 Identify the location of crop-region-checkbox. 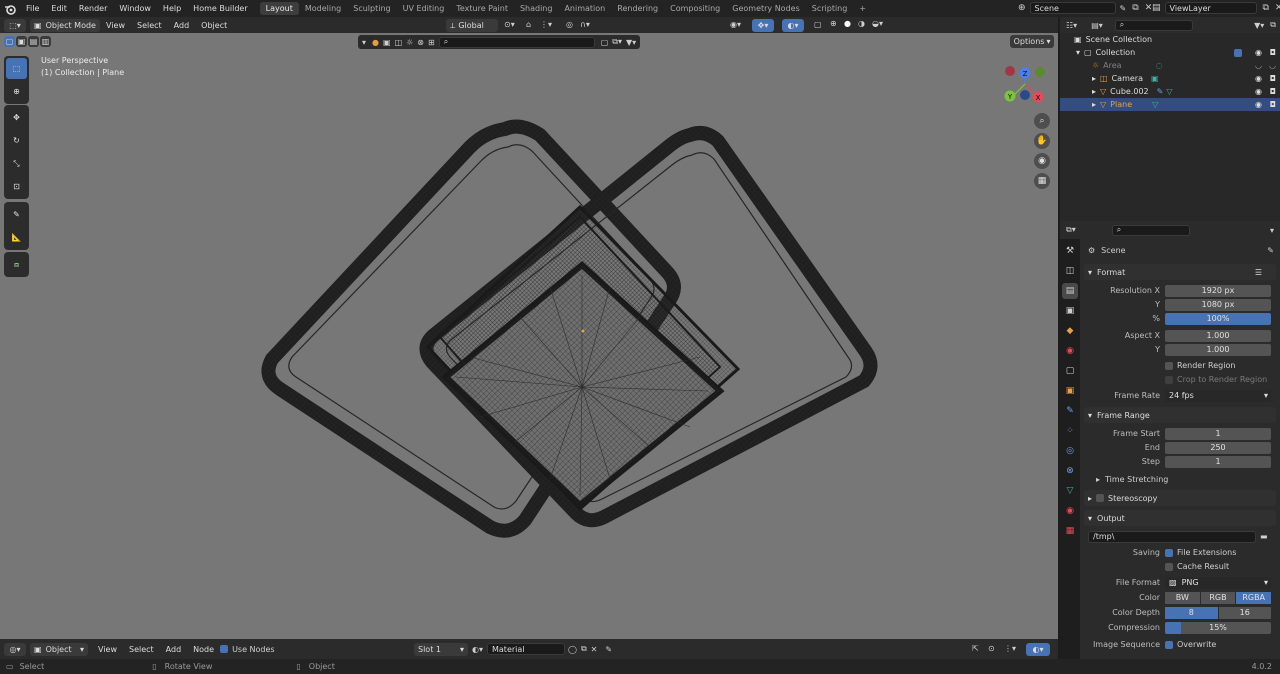
(1169, 379).